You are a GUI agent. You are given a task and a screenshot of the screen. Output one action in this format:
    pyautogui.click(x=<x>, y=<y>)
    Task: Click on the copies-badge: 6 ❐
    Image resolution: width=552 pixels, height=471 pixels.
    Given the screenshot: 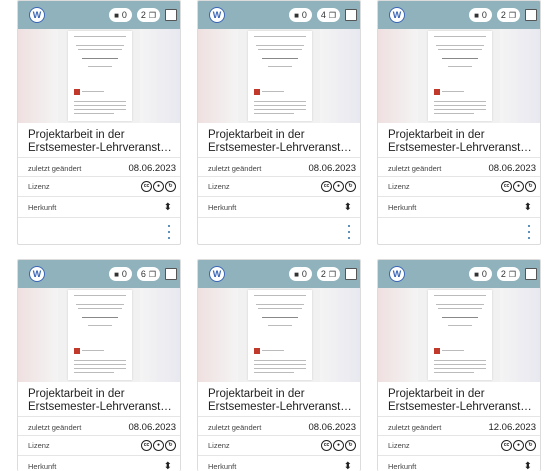 What is the action you would take?
    pyautogui.click(x=148, y=274)
    